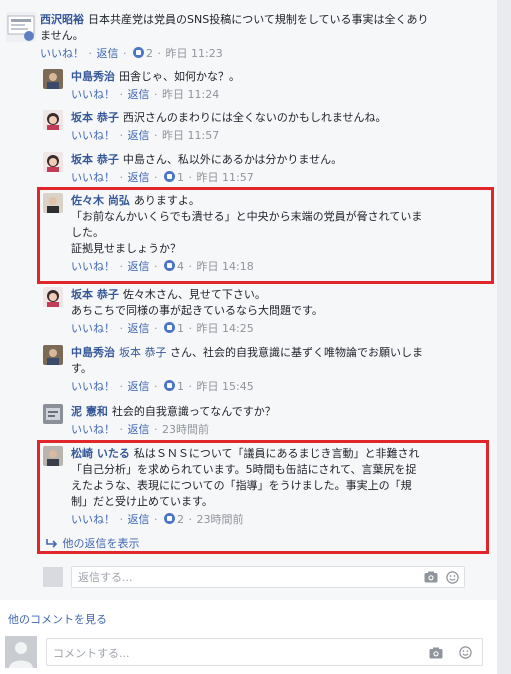 Image resolution: width=511 pixels, height=674 pixels. I want to click on reply-composer, so click(254, 577).